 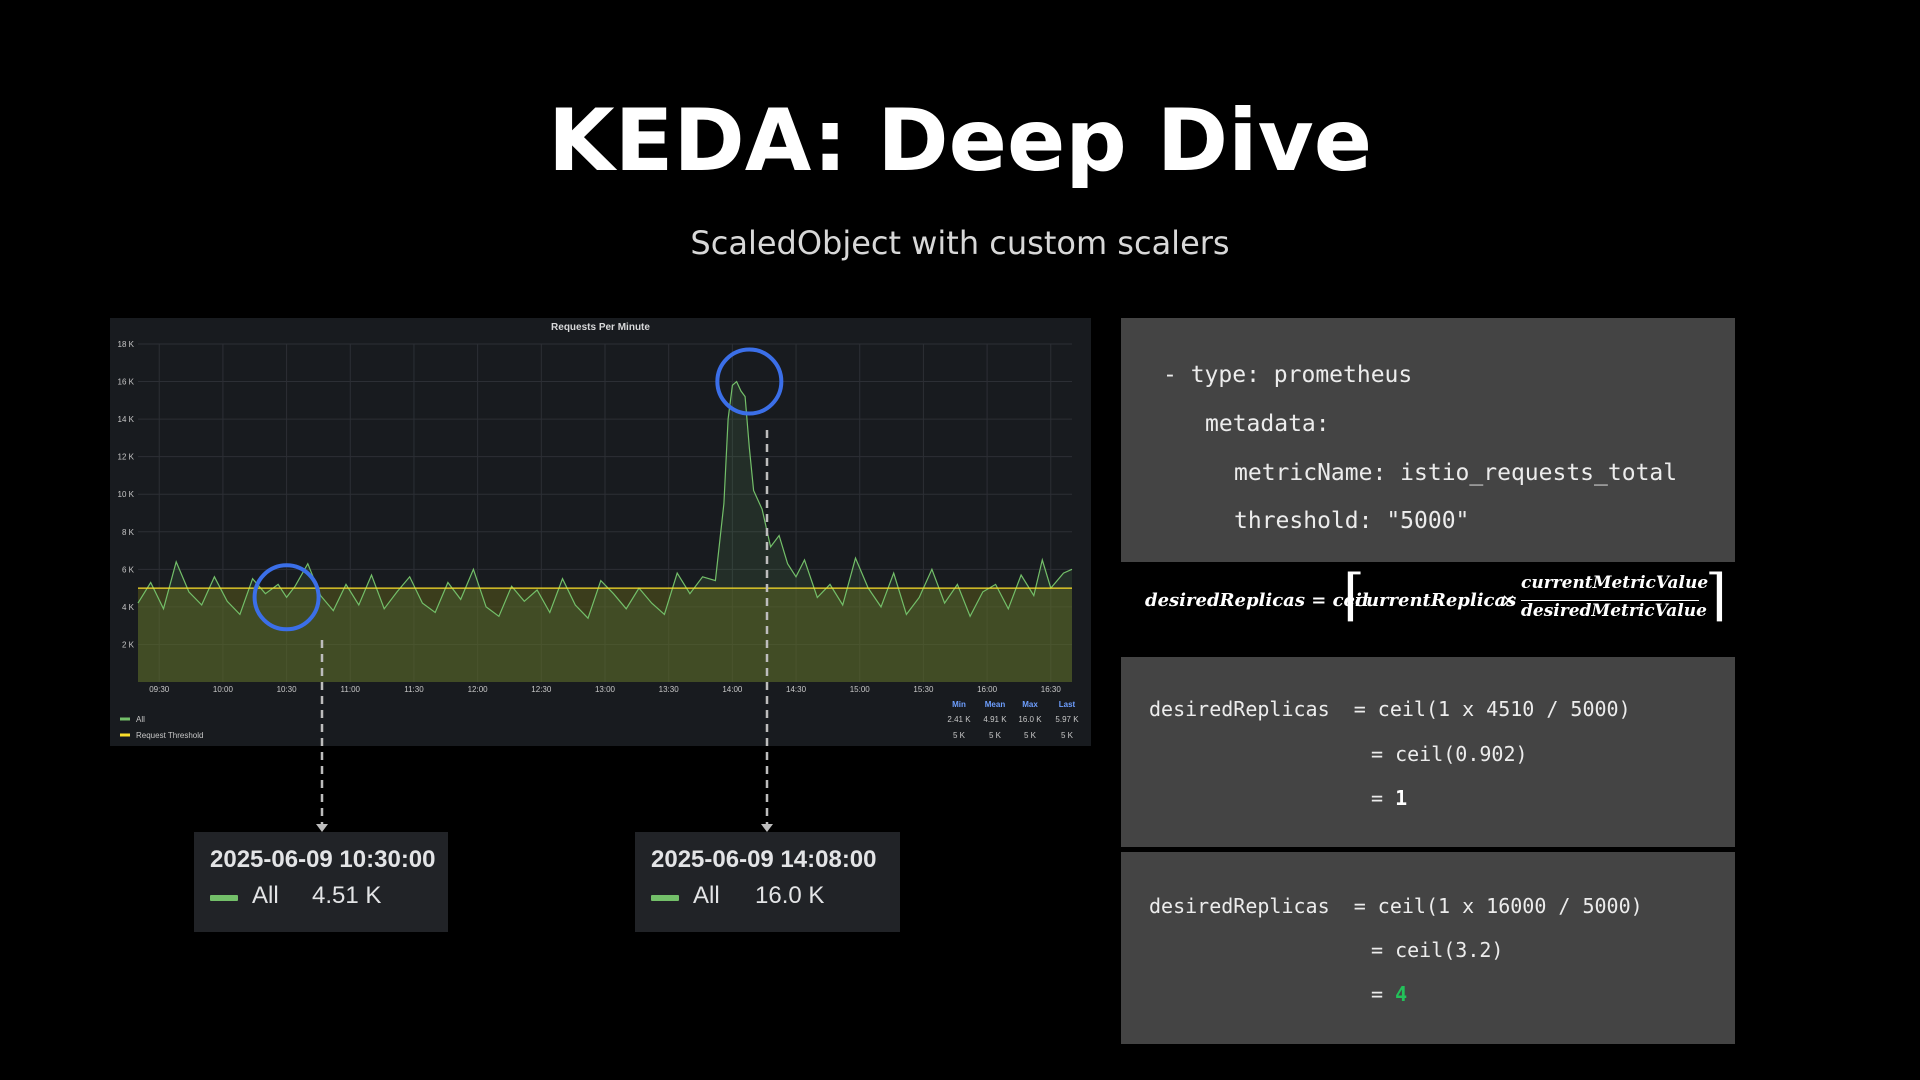 I want to click on legend-stat-value: 5.97 K, so click(x=1067, y=719).